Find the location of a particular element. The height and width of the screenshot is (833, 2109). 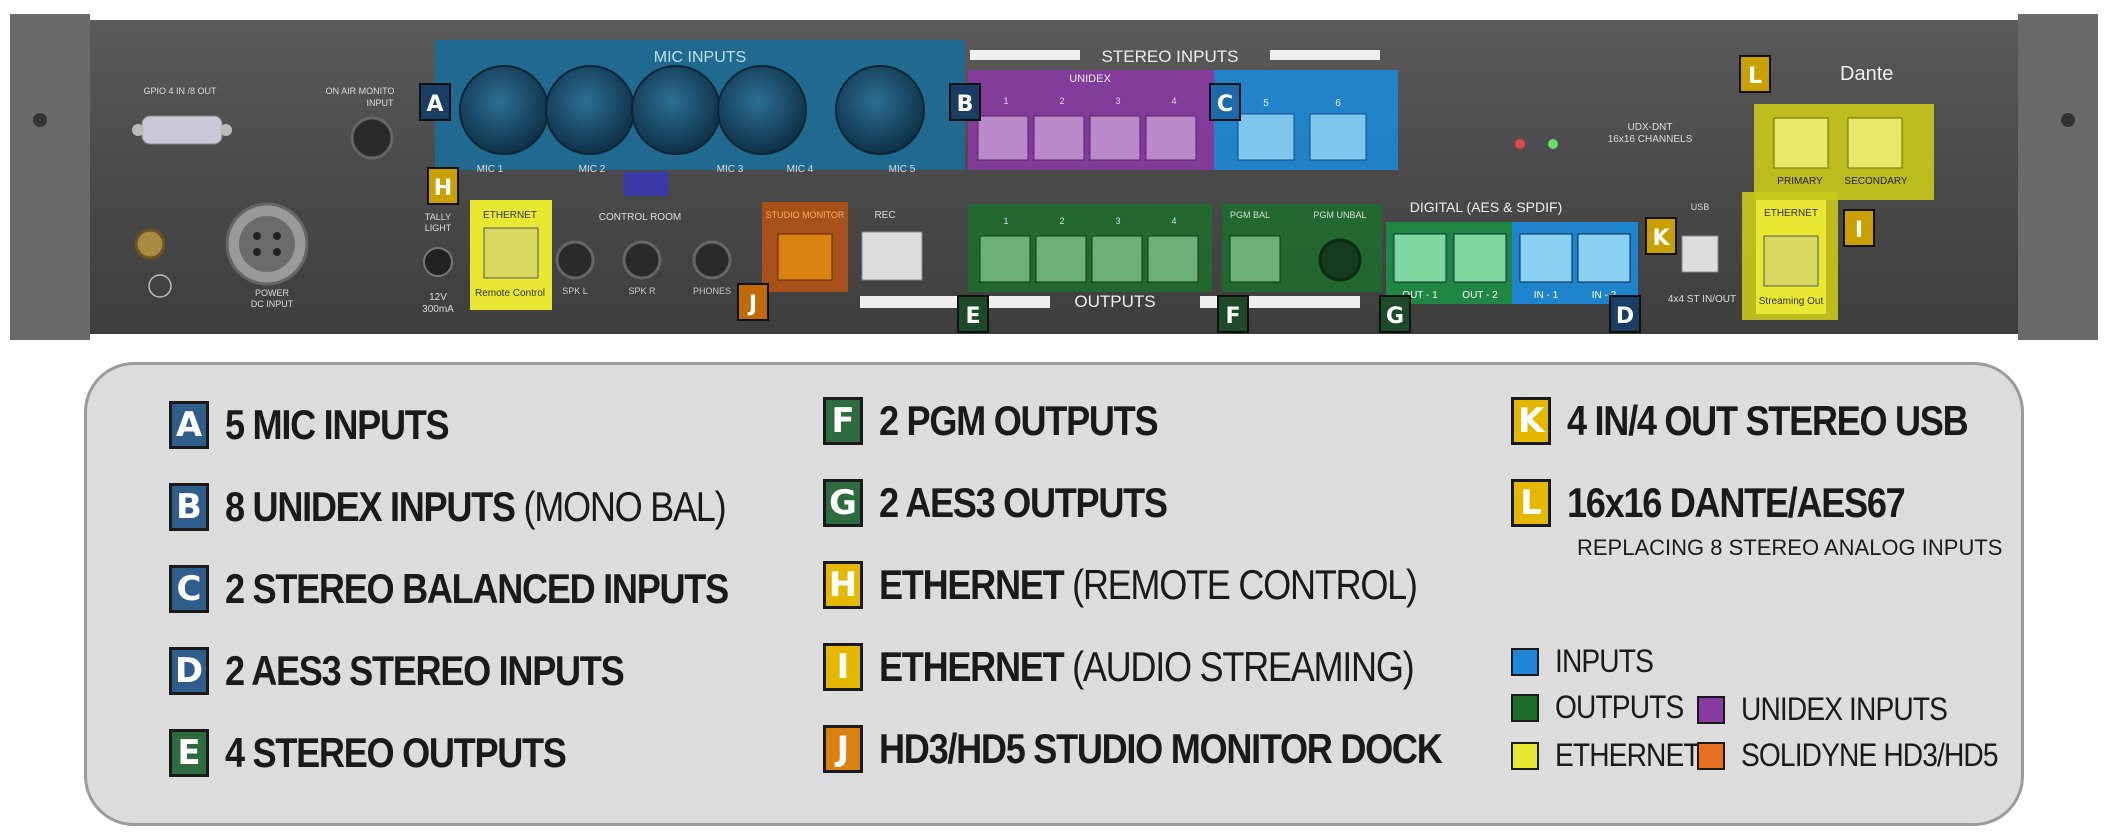

legend-text: 2 PGM OUTPUTS is located at coordinates (1019, 420).